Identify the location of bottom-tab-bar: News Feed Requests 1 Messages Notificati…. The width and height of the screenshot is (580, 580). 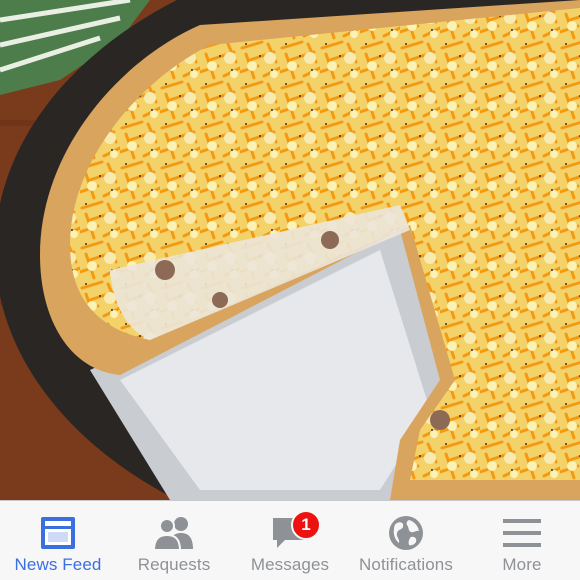
(290, 540).